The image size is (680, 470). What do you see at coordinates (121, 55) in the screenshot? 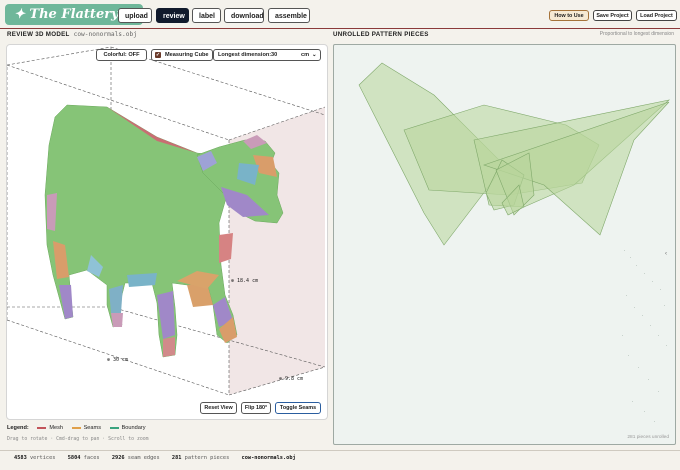
I see `colorful-toggle: Colorful: OFF` at bounding box center [121, 55].